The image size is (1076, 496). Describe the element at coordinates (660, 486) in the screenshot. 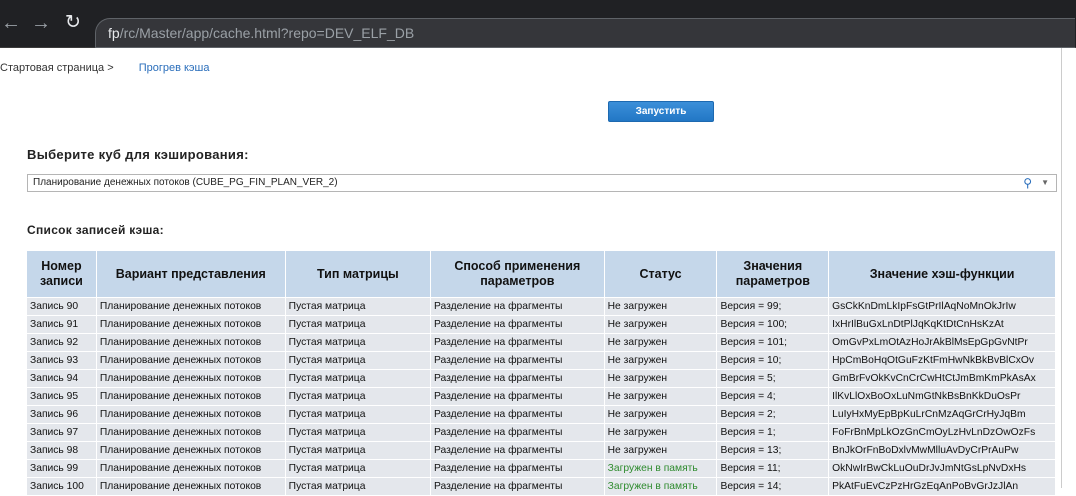

I see `col-status-cell: Загружен в память` at that location.